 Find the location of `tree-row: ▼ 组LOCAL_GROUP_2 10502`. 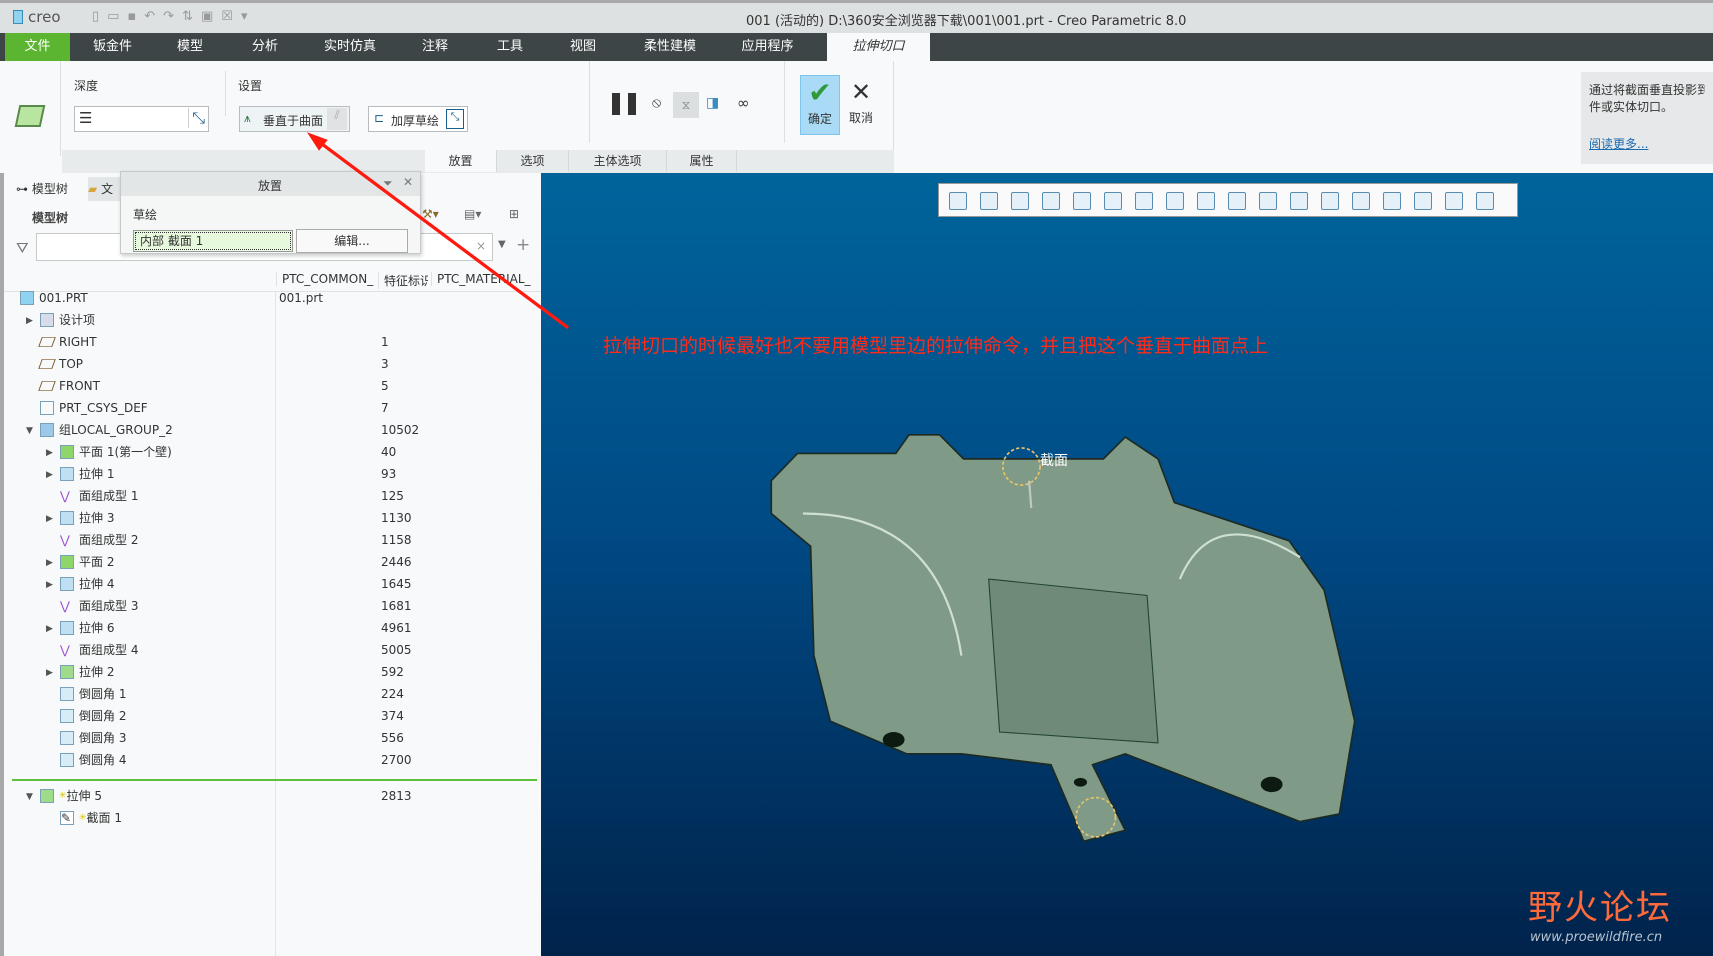

tree-row: ▼ 组LOCAL_GROUP_2 10502 is located at coordinates (272, 430).